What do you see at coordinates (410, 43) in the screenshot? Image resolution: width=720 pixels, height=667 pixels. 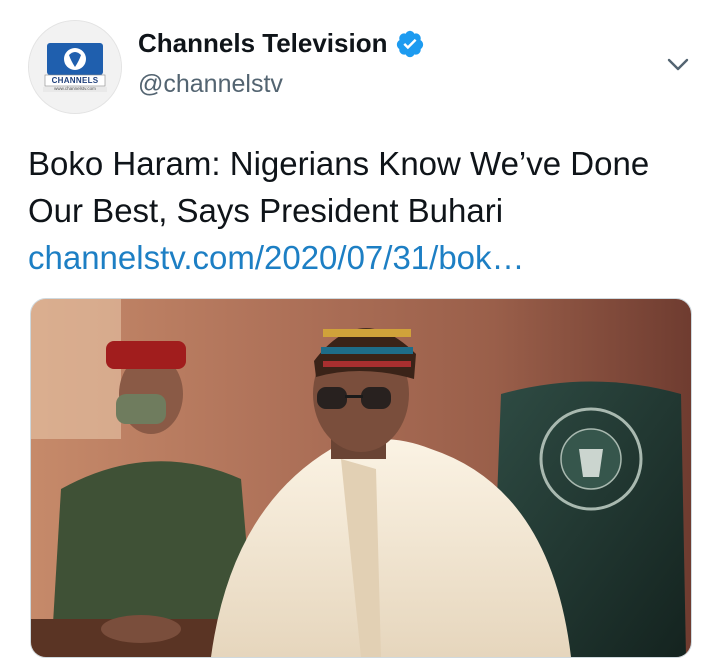 I see `verified-badge-icon` at bounding box center [410, 43].